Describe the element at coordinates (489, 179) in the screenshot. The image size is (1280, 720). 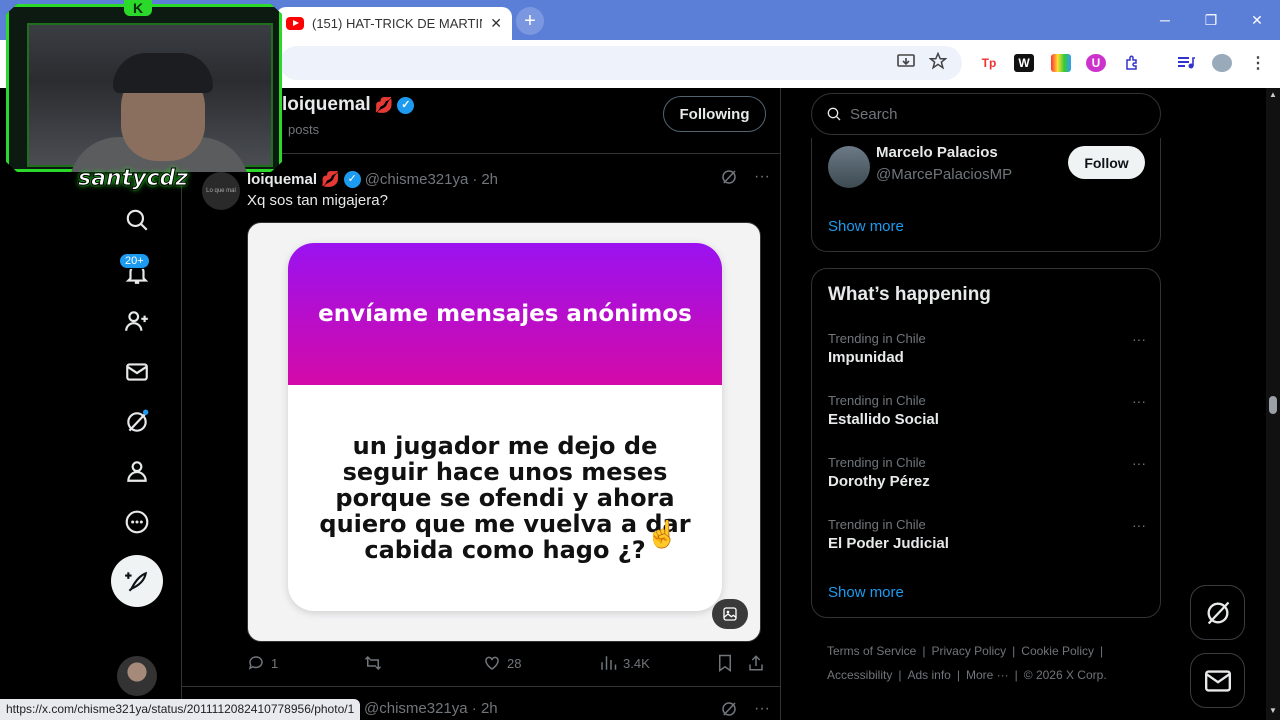
I see `tweet-time: 2h` at that location.